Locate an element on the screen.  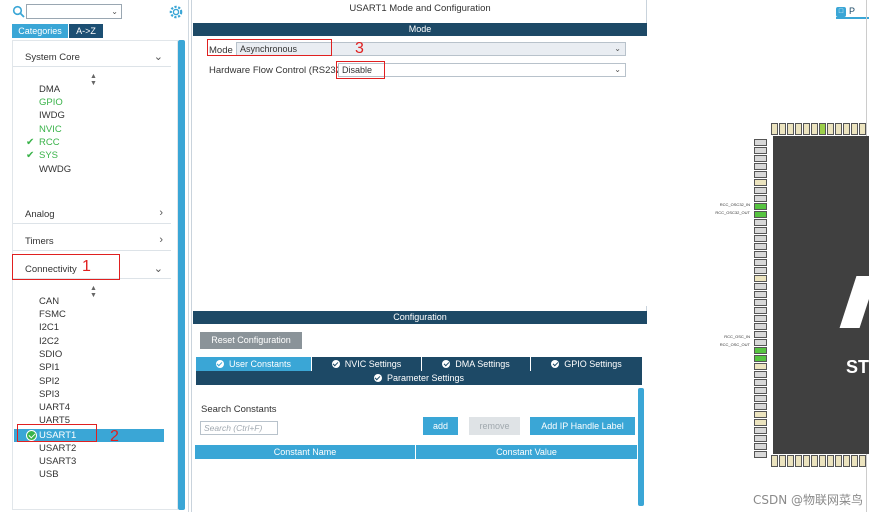
remove-button: remove is located at coordinates (494, 426).